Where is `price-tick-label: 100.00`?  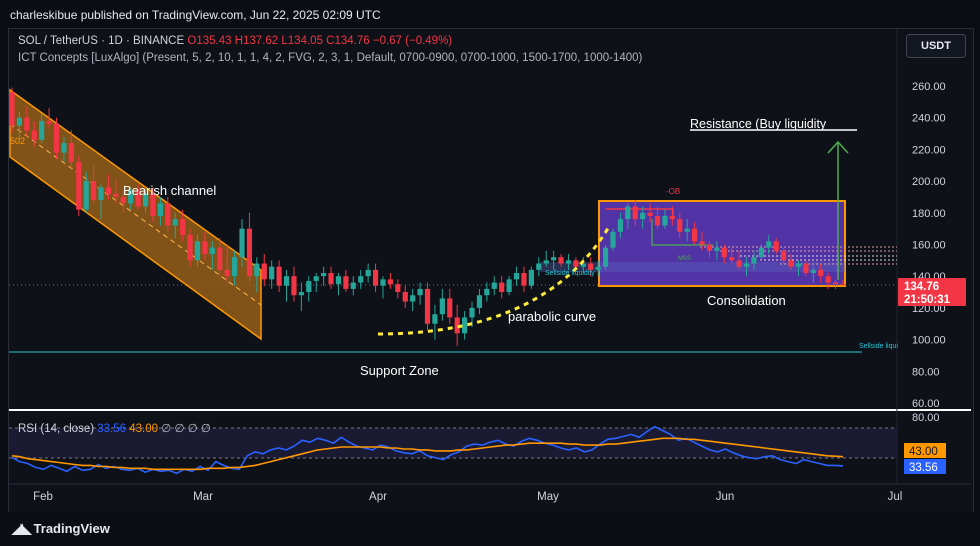 price-tick-label: 100.00 is located at coordinates (929, 341).